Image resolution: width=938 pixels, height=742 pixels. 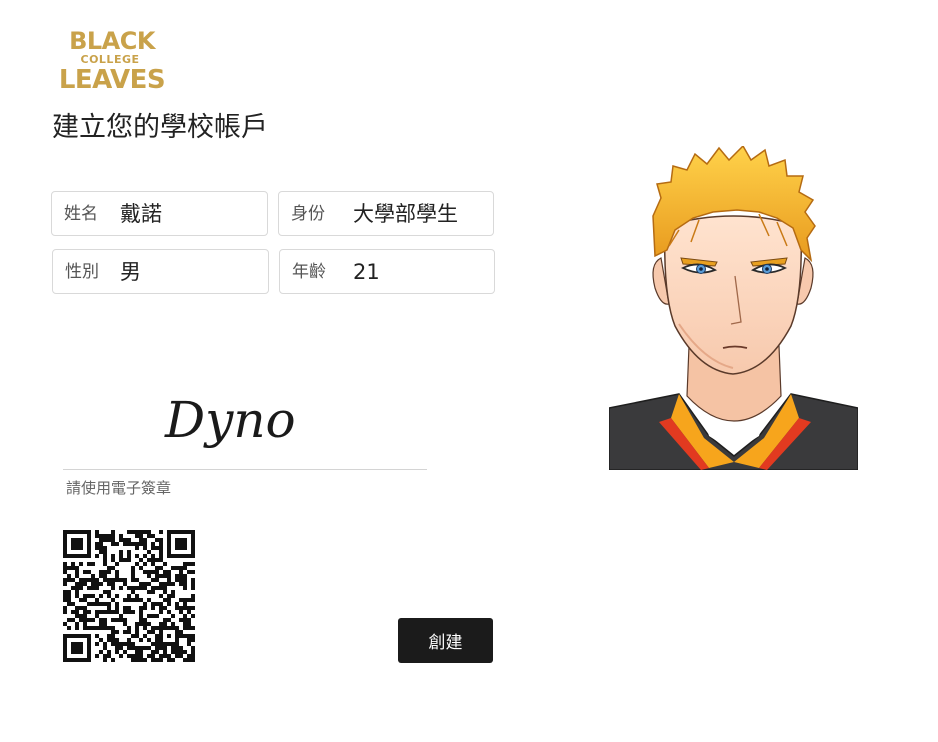 What do you see at coordinates (112, 61) in the screenshot?
I see `college-logo: BLACK COLLEGE LEAVES` at bounding box center [112, 61].